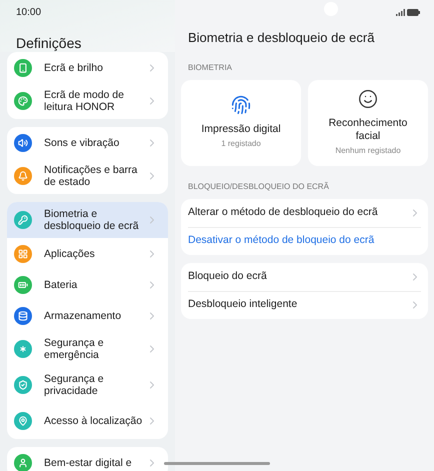 The image size is (434, 471). Describe the element at coordinates (368, 150) in the screenshot. I see `card-subtitle: Nenhum registado` at that location.